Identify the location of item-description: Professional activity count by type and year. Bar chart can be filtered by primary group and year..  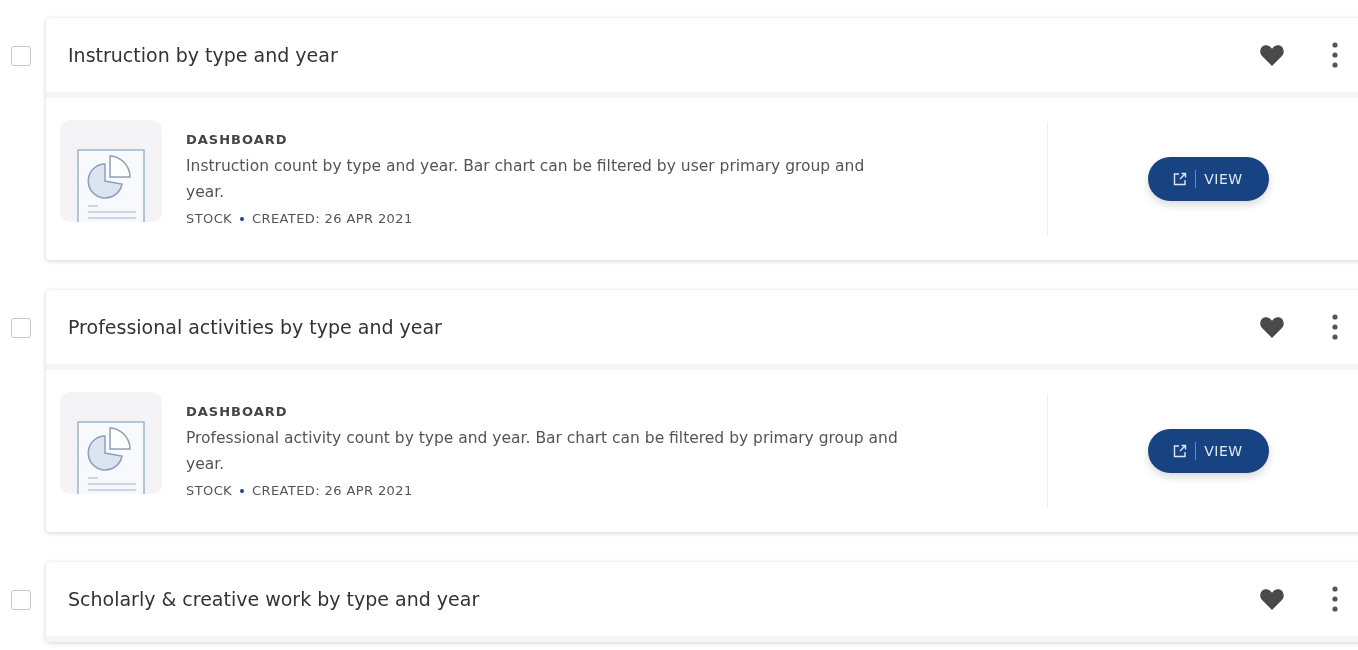
(542, 451).